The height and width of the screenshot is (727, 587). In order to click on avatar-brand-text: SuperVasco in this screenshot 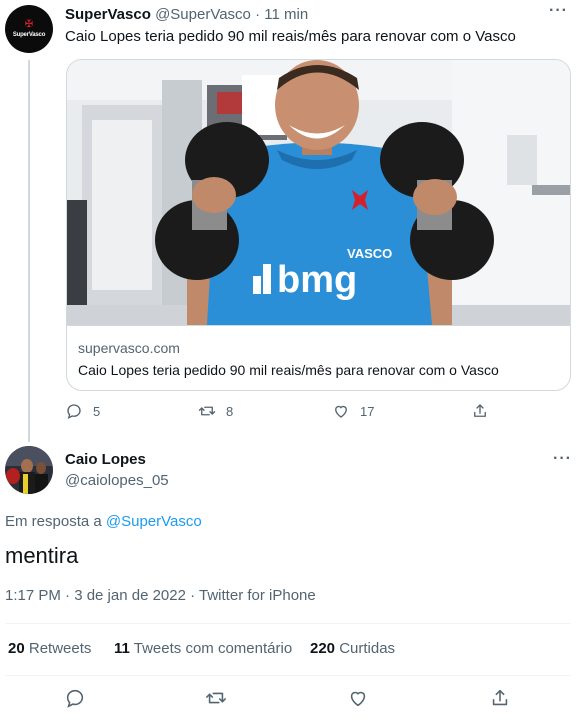, I will do `click(29, 35)`.